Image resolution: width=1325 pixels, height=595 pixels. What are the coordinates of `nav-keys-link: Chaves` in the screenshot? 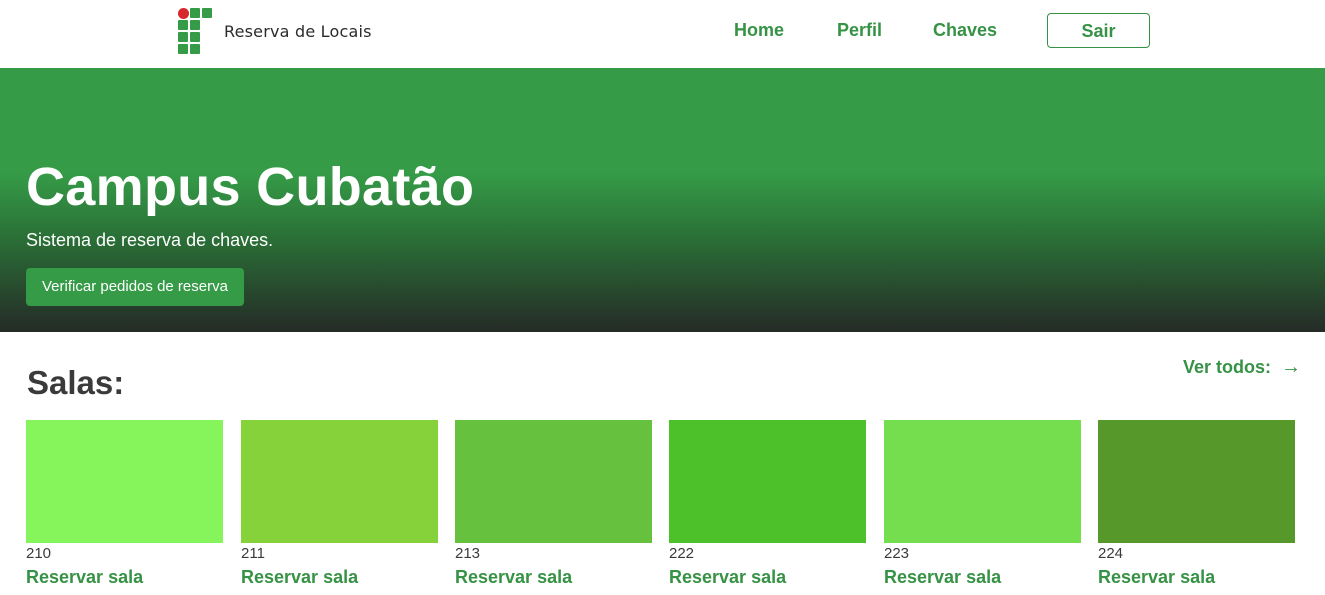 It's located at (965, 30).